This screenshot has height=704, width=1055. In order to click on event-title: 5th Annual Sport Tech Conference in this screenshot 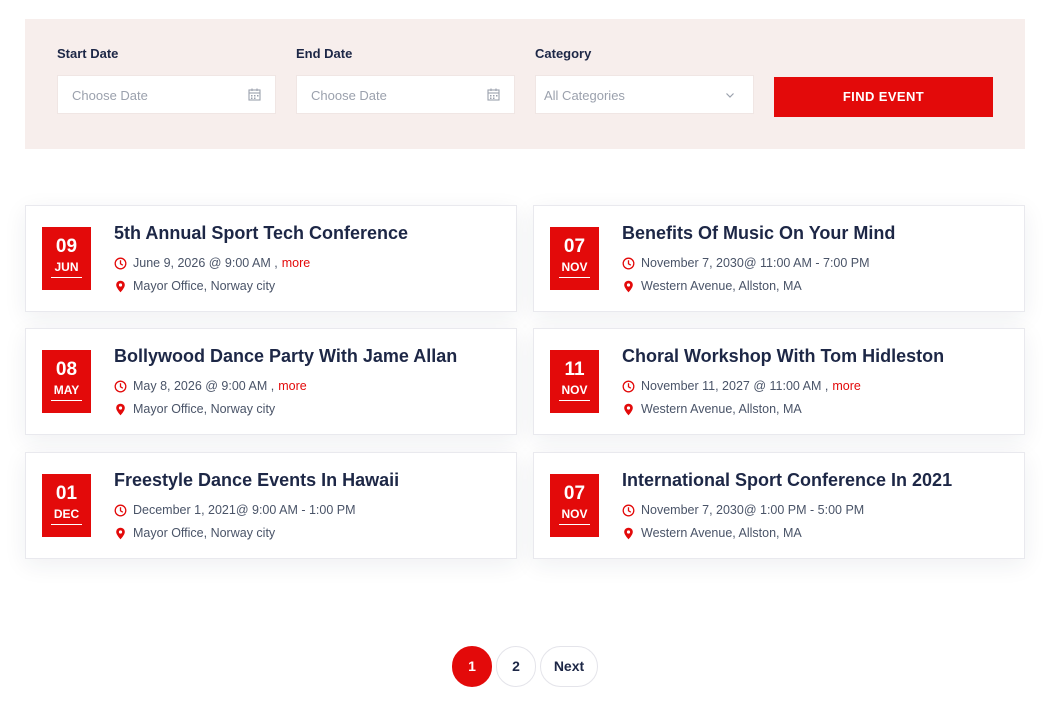, I will do `click(261, 233)`.